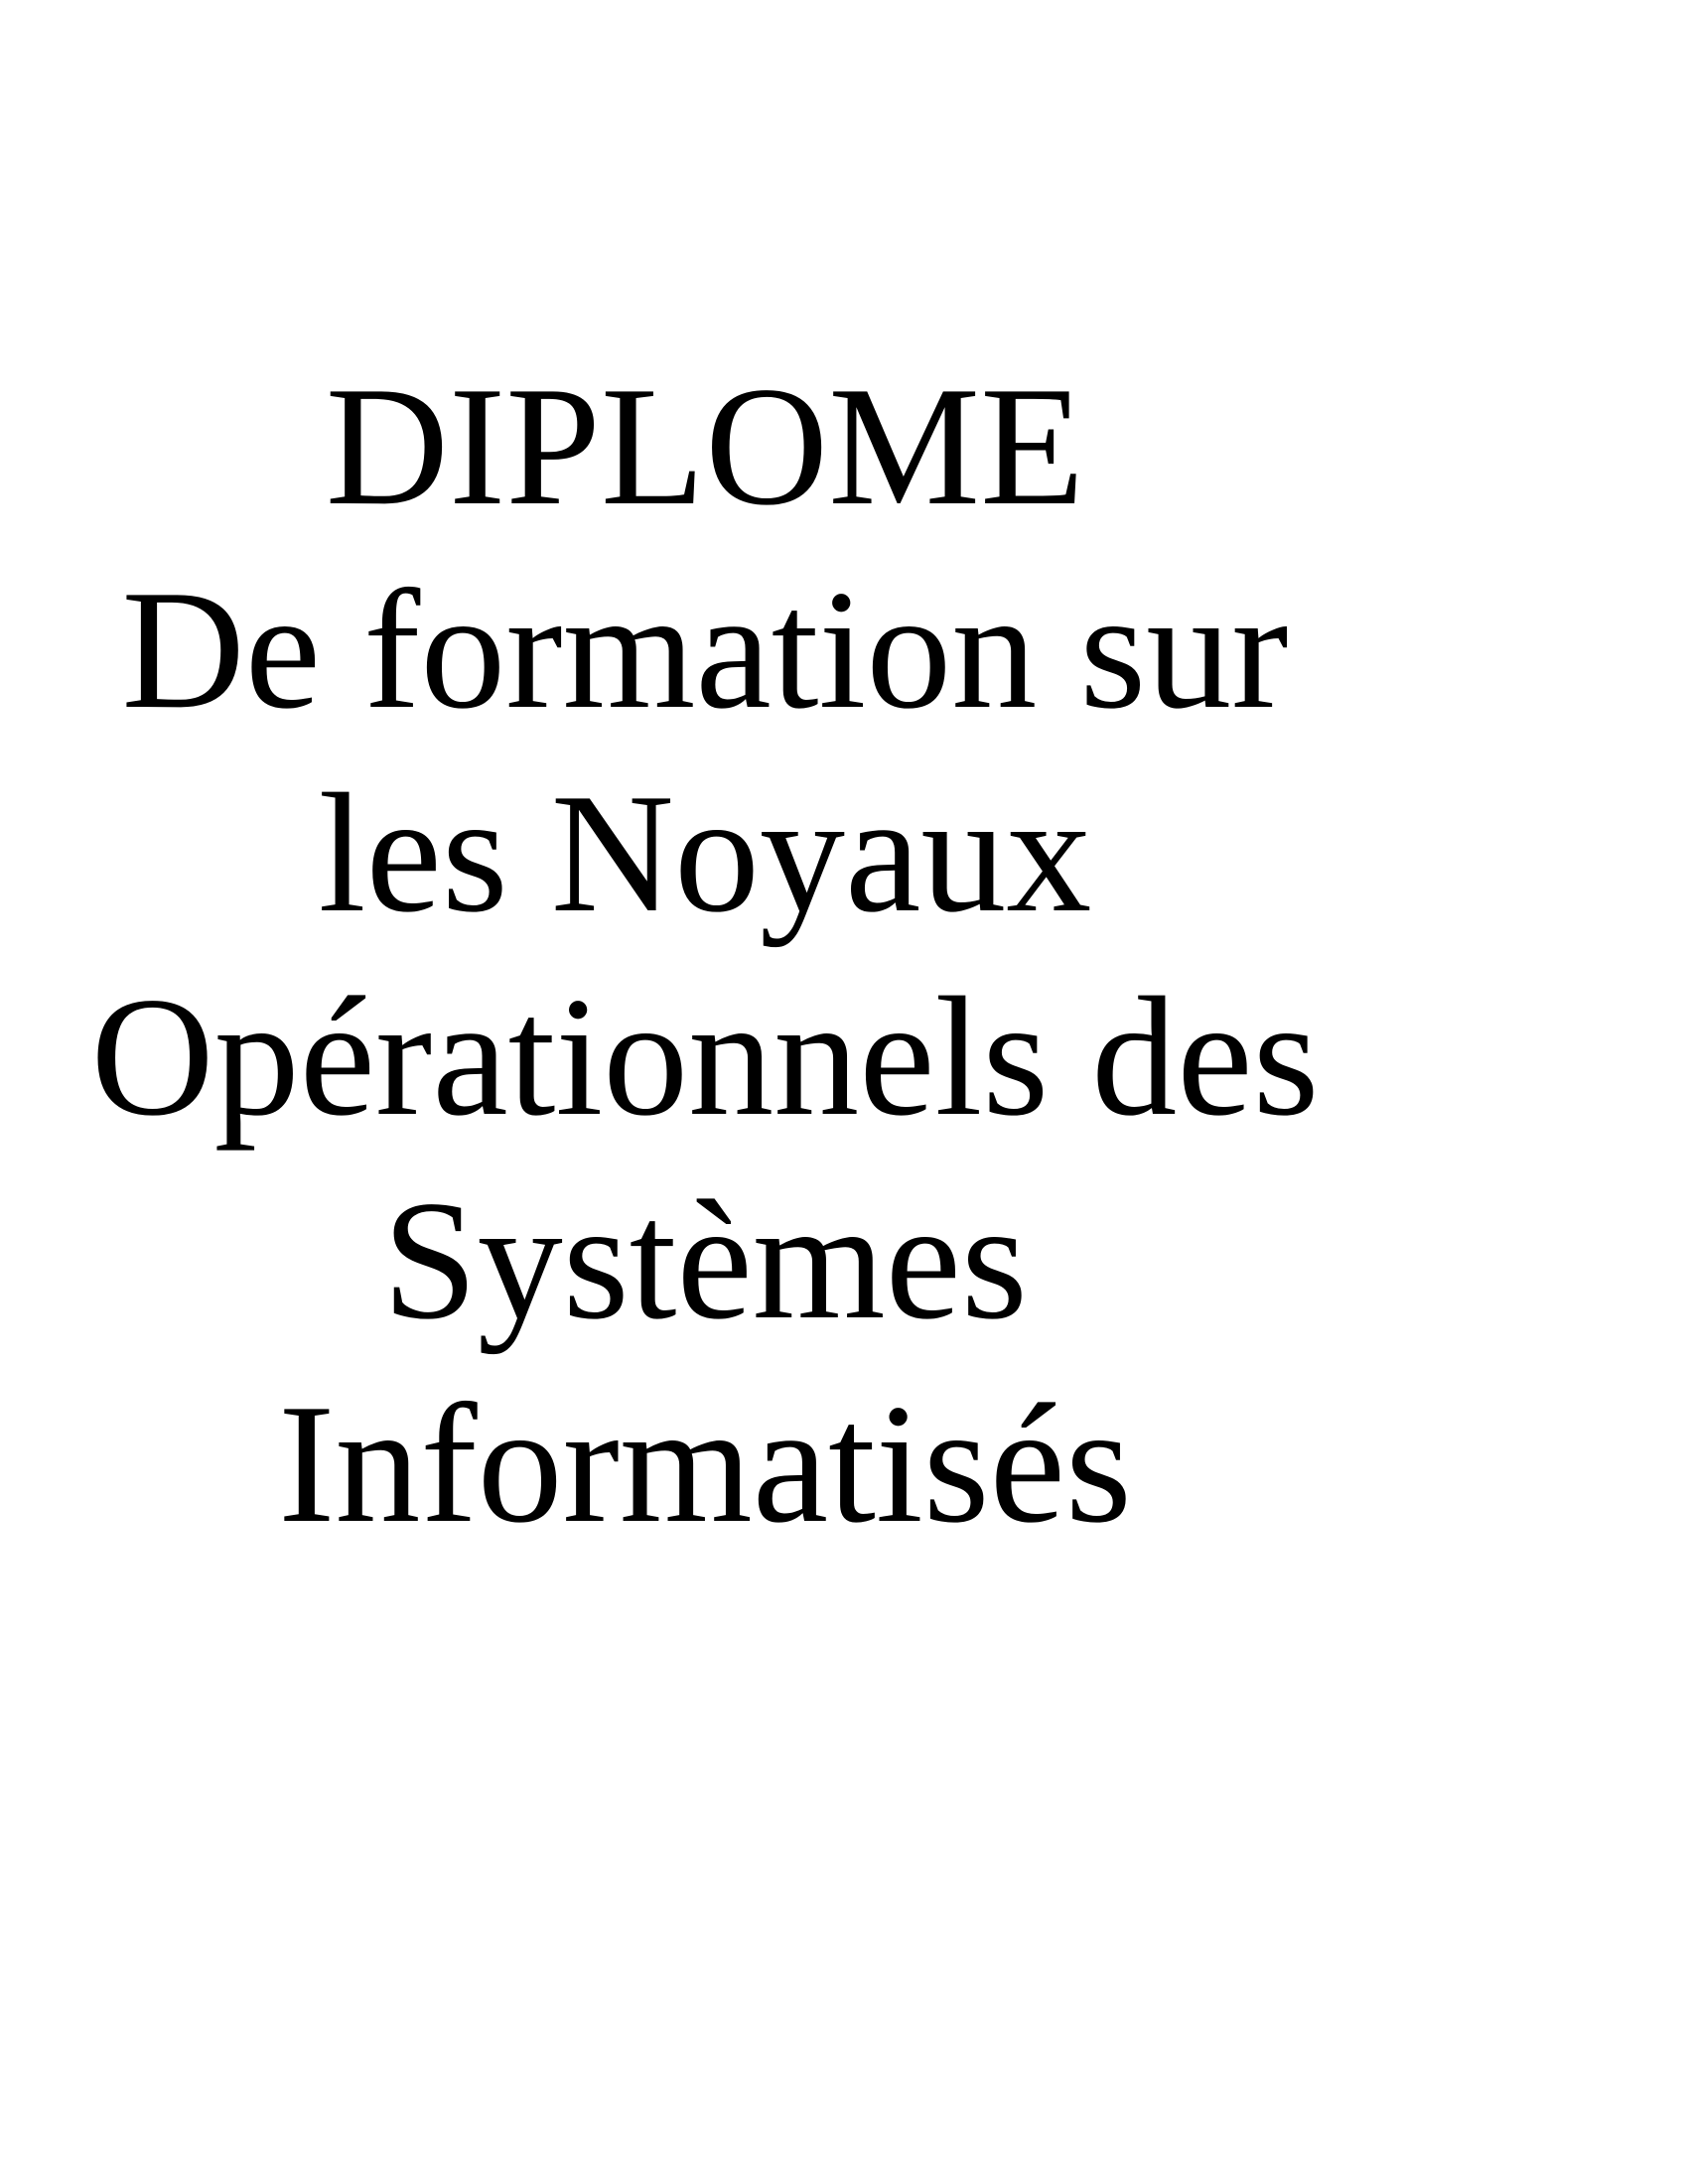  What do you see at coordinates (705, 853) in the screenshot?
I see `subtitle-line-2: les Noyaux` at bounding box center [705, 853].